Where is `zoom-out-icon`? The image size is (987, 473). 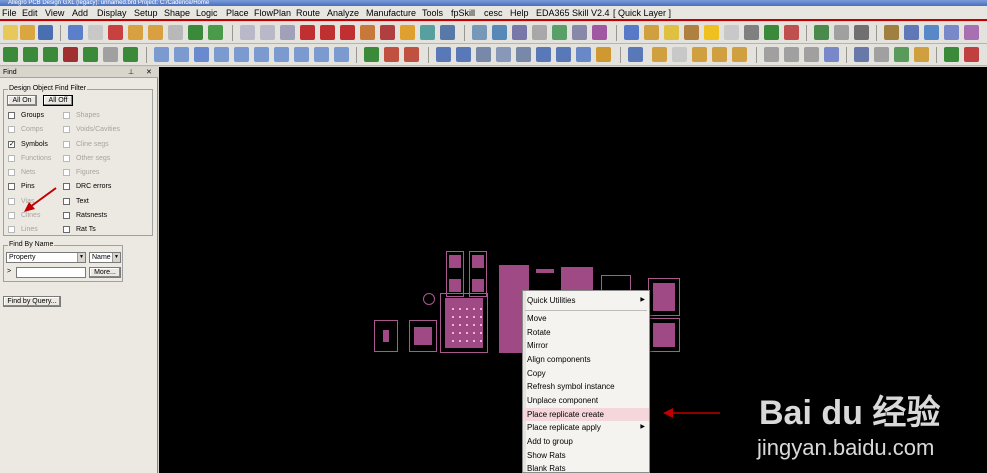
zoom-out-icon is located at coordinates (327, 32).